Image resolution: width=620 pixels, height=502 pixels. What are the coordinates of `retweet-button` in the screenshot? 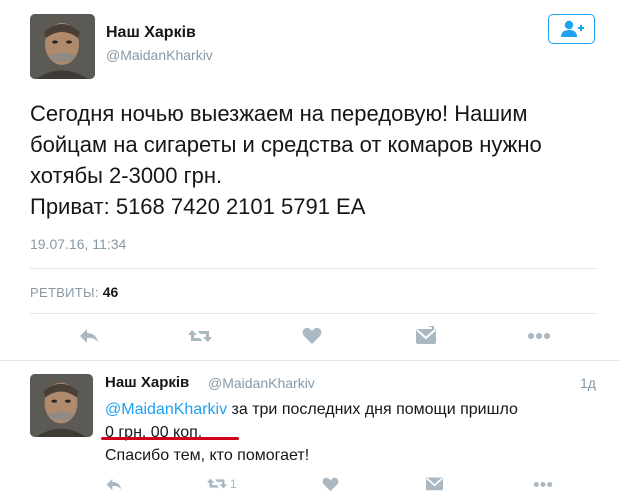 It's located at (200, 336).